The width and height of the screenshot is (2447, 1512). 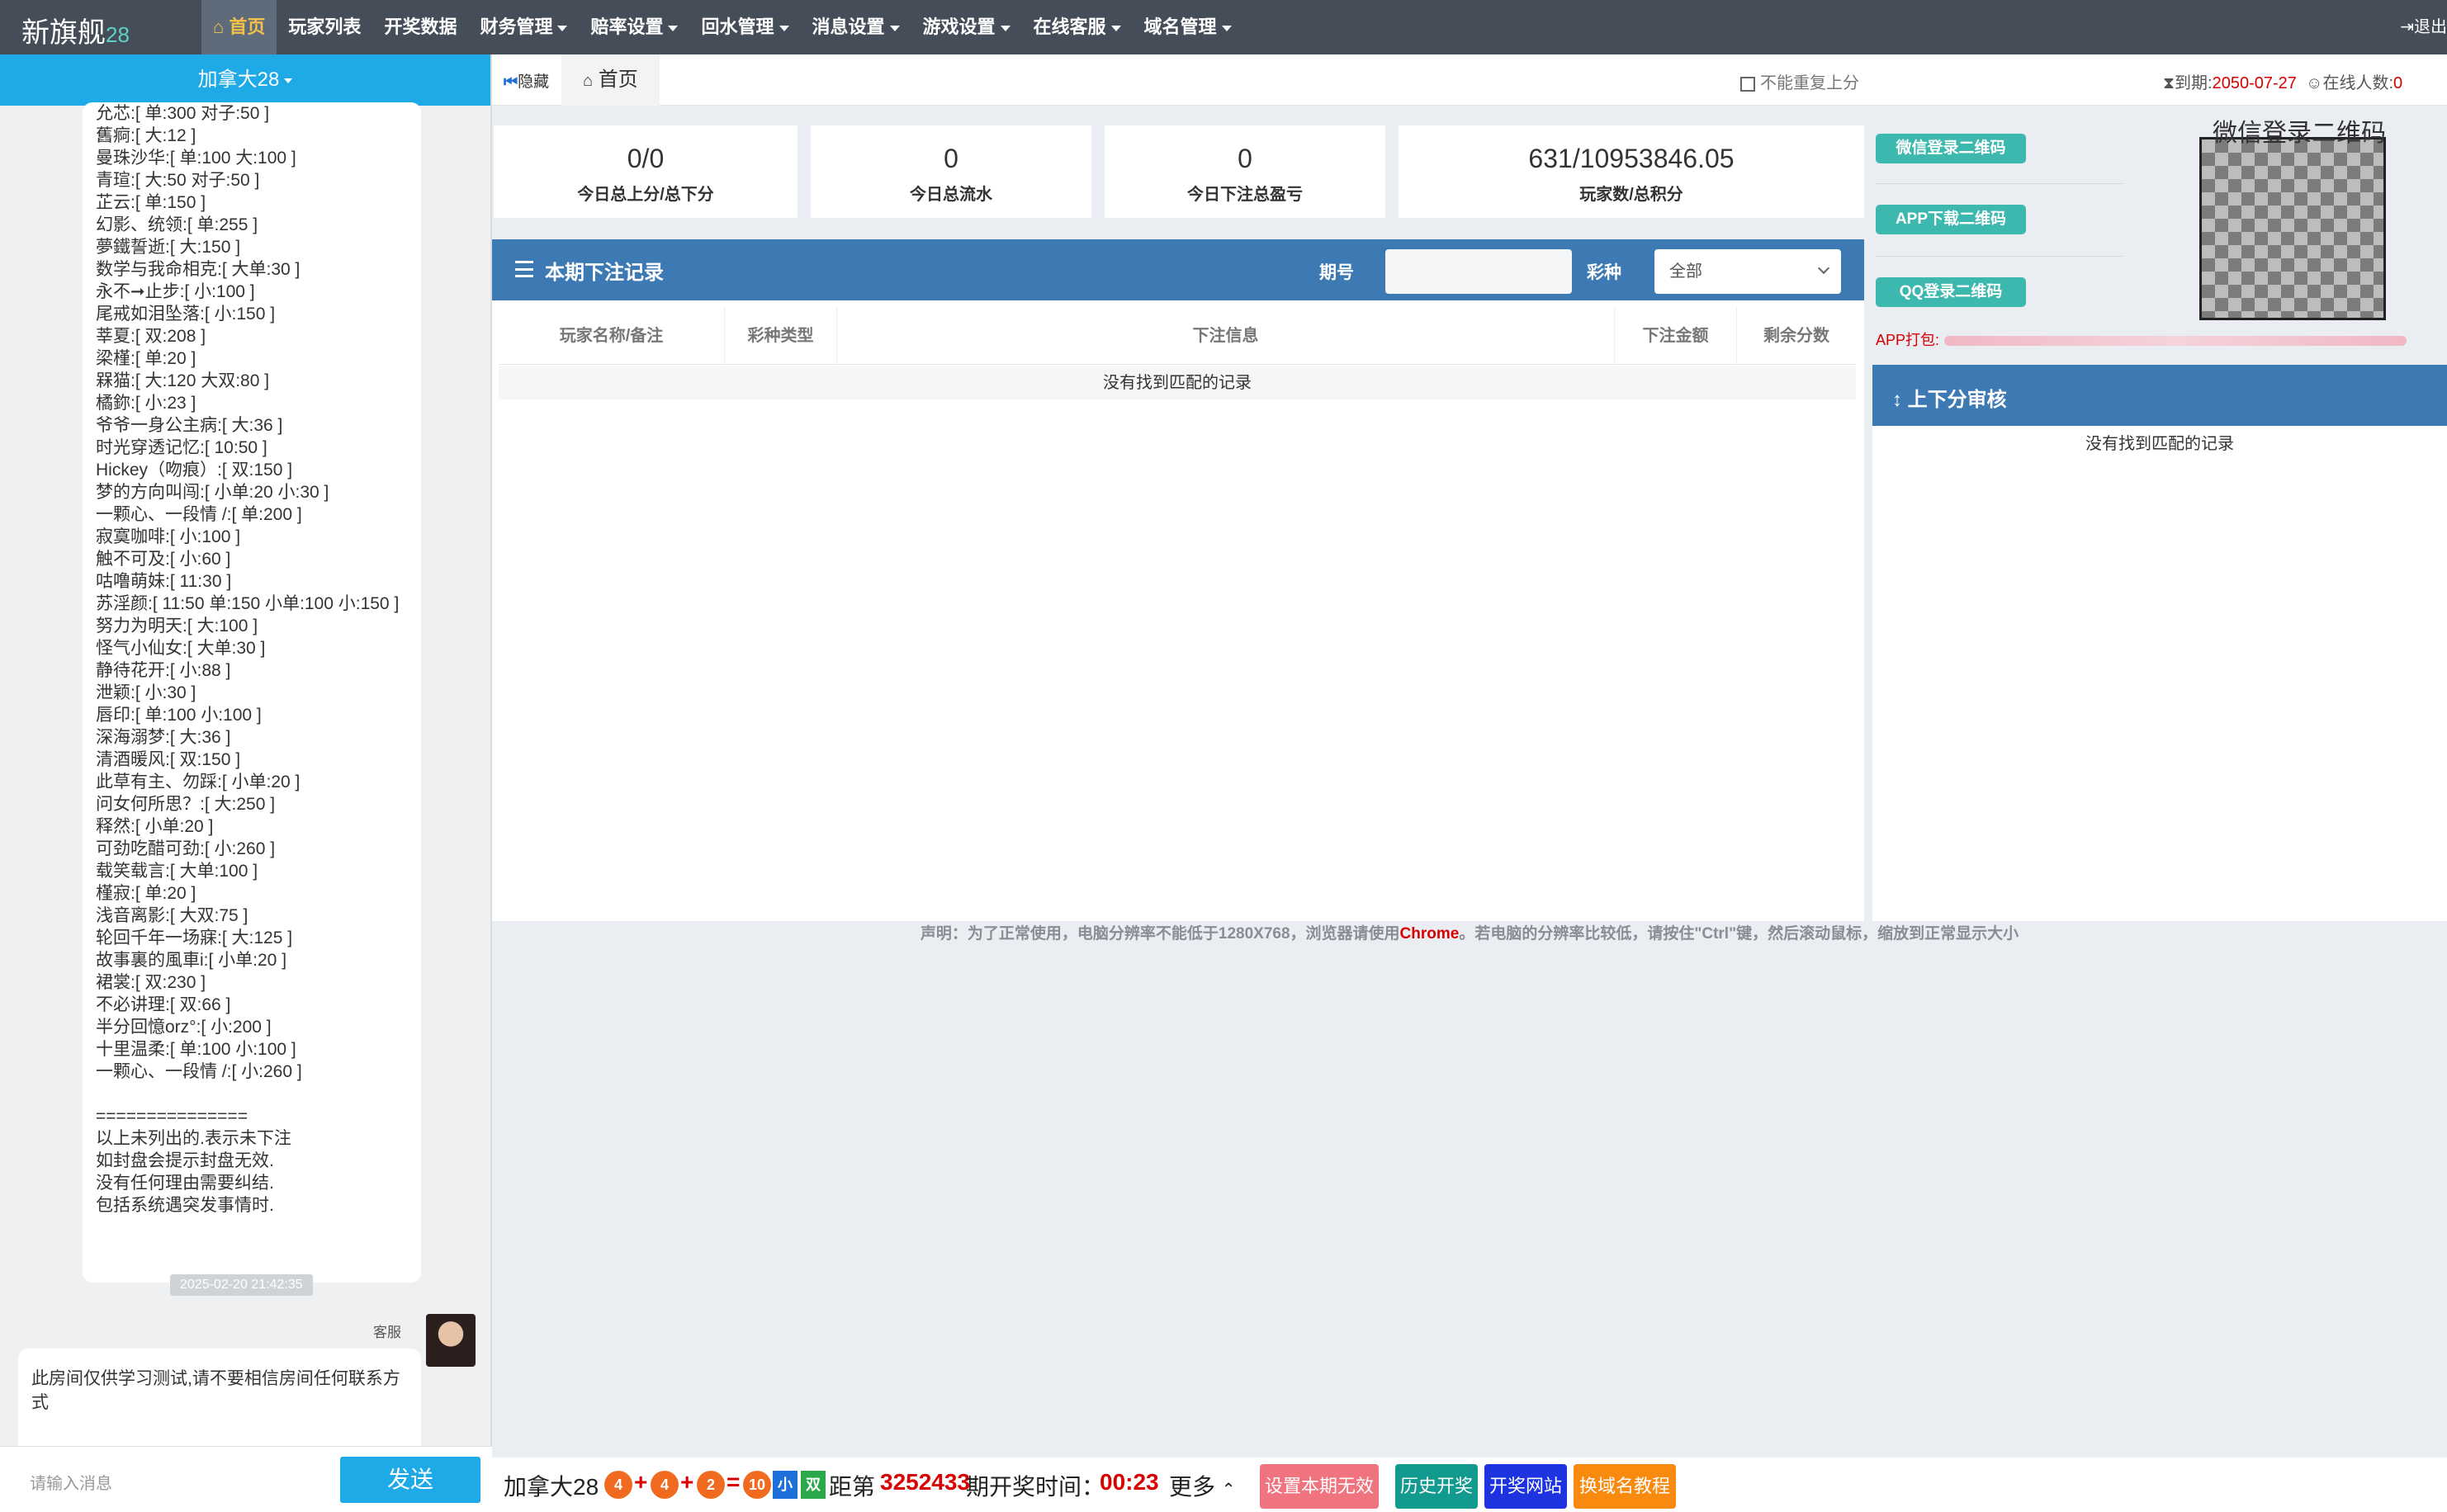 What do you see at coordinates (75, 30) in the screenshot?
I see `brand-logo: 新旗舰28` at bounding box center [75, 30].